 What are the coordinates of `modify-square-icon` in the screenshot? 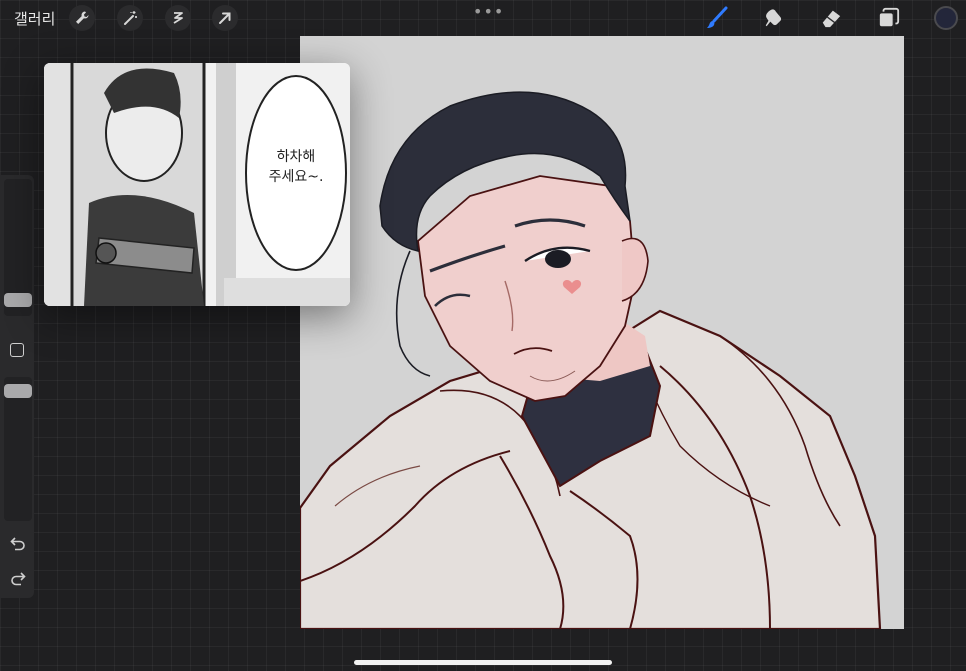 It's located at (17, 350).